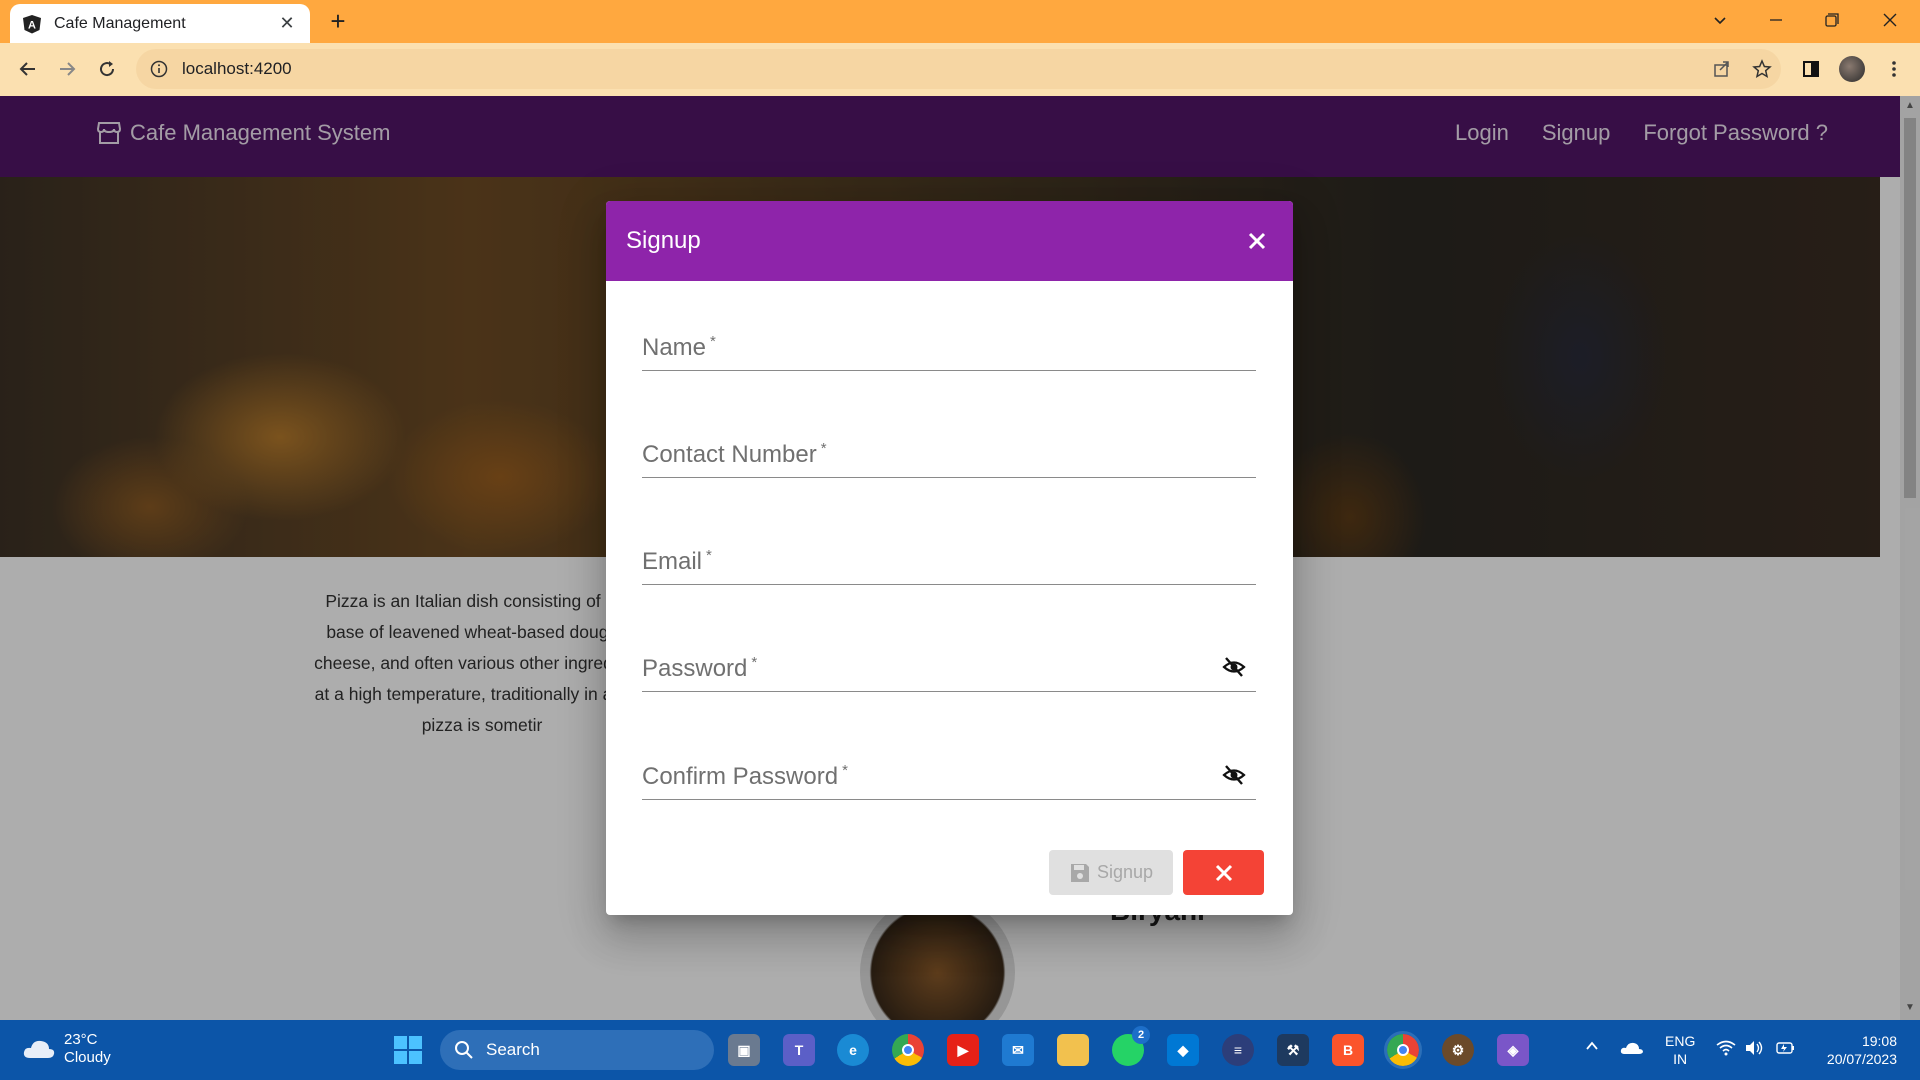  I want to click on battery-icon, so click(1785, 1050).